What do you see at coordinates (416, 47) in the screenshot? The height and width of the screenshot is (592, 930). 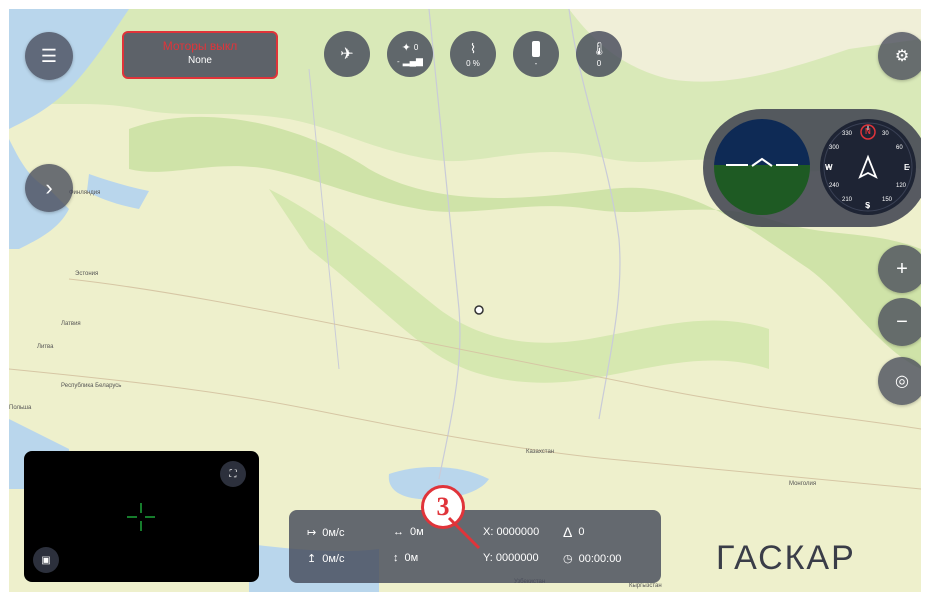 I see `satellite-count: 0` at bounding box center [416, 47].